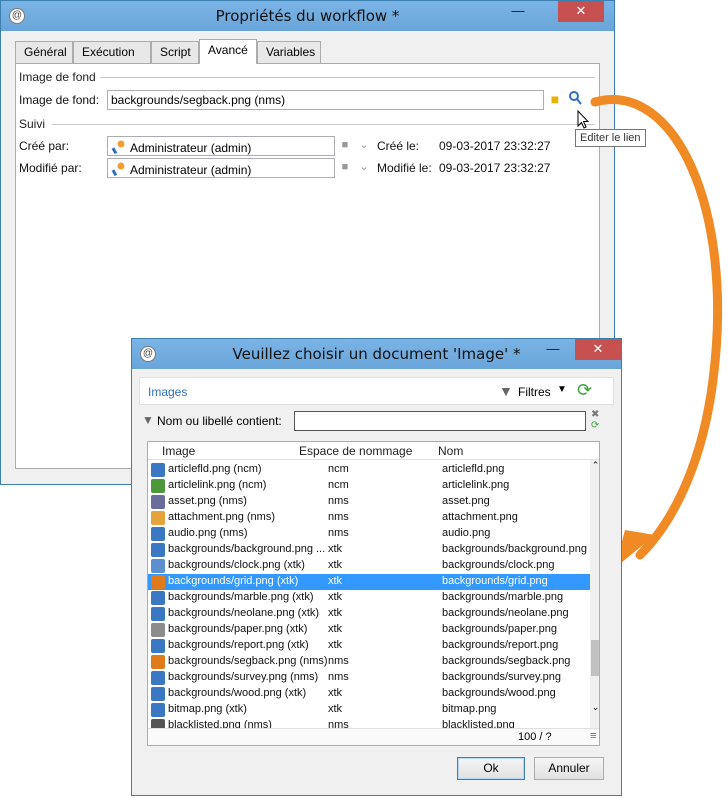 This screenshot has width=728, height=798. What do you see at coordinates (594, 709) in the screenshot?
I see `scroll-down-button: ⌄` at bounding box center [594, 709].